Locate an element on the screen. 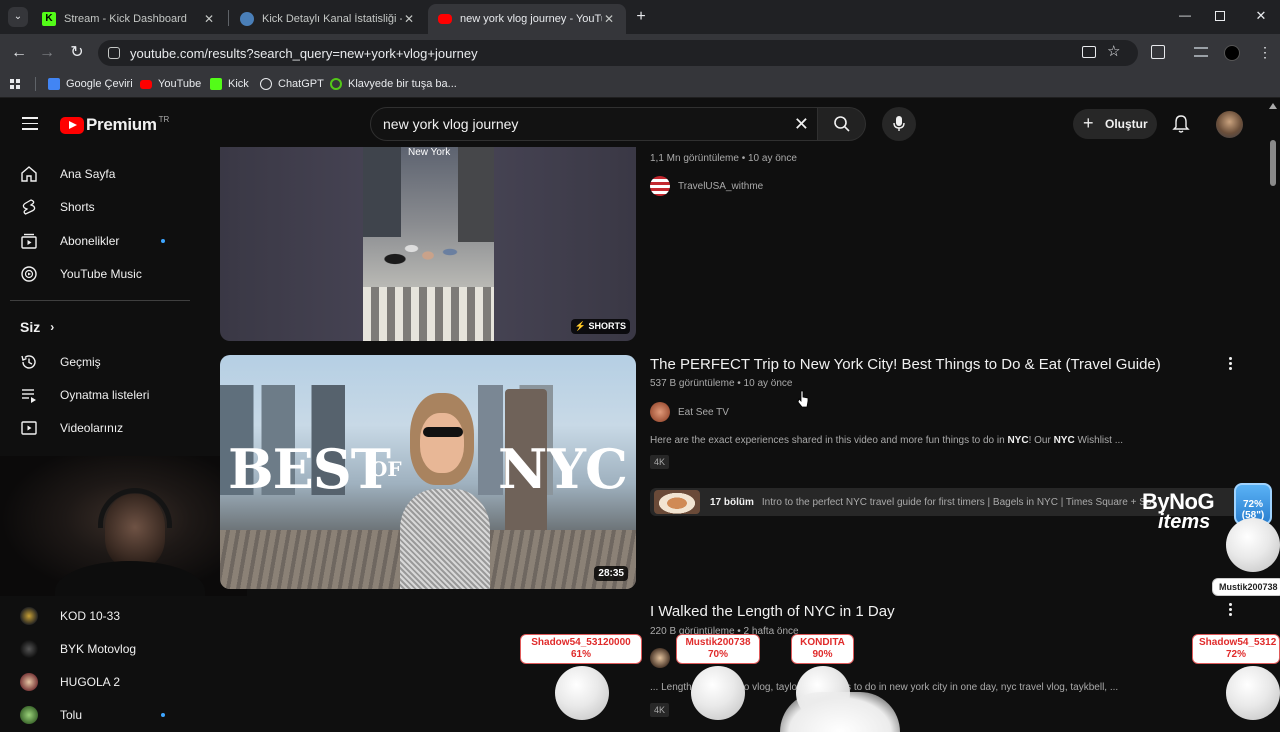  4k-badge: 4K is located at coordinates (660, 462).